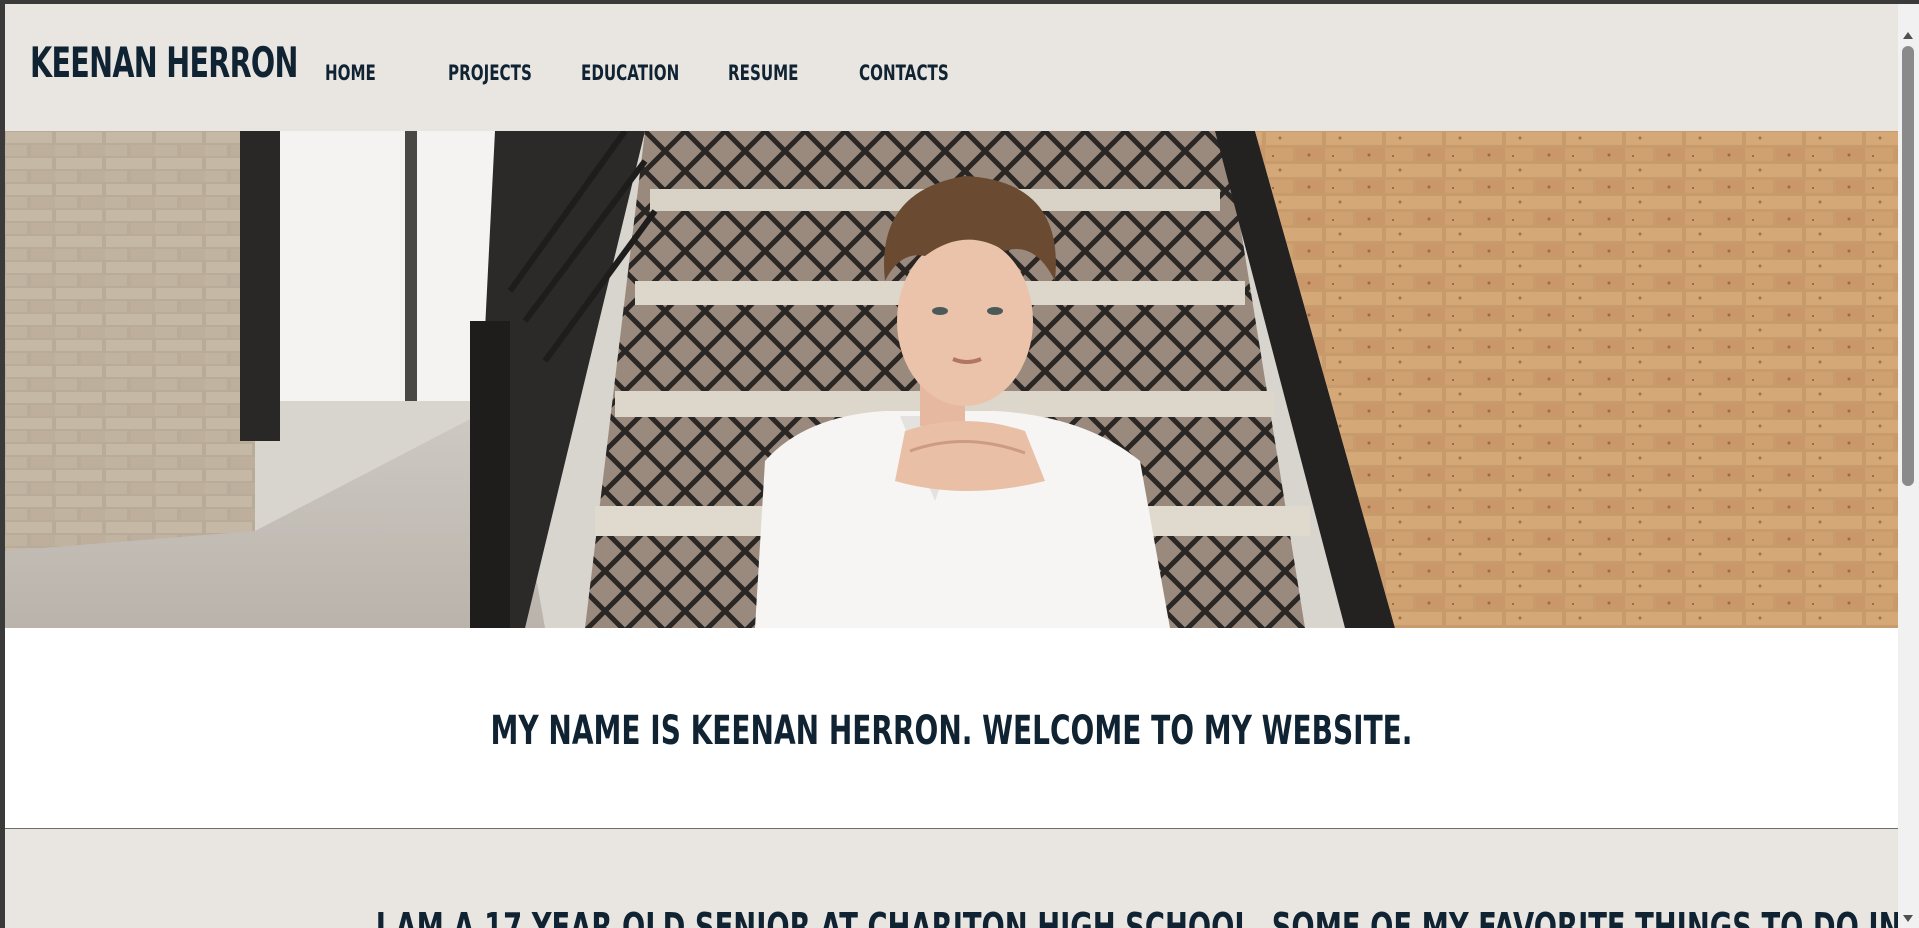  Describe the element at coordinates (1908, 266) in the screenshot. I see `scrollbar-thumb` at that location.